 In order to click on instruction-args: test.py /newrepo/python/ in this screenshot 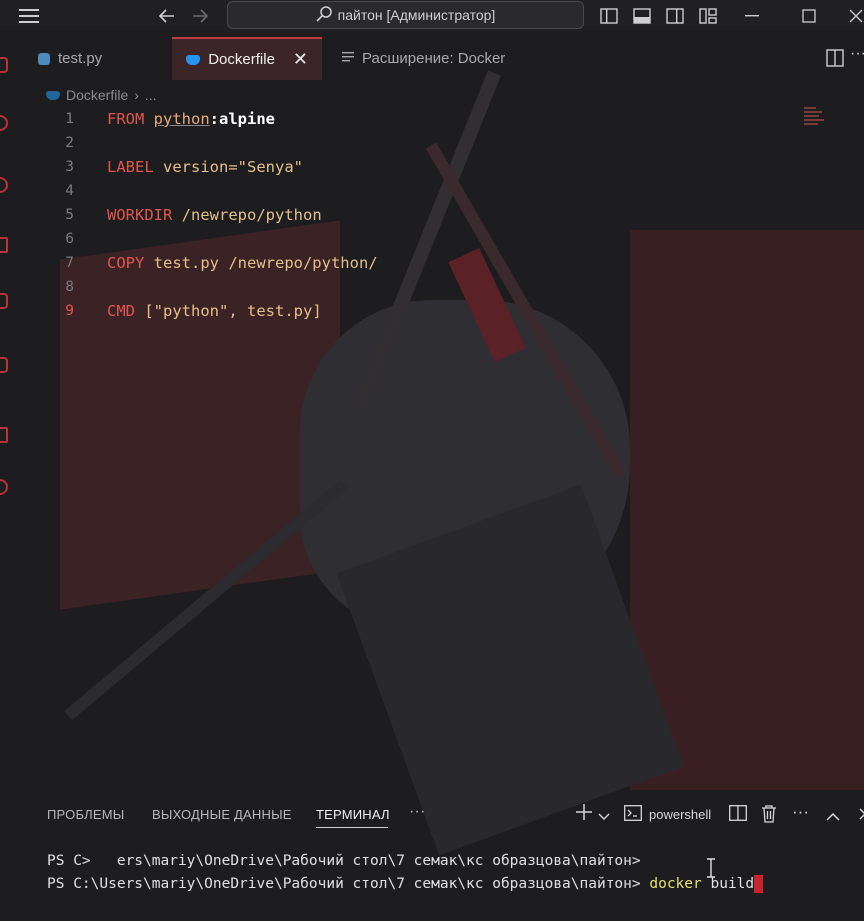, I will do `click(265, 263)`.